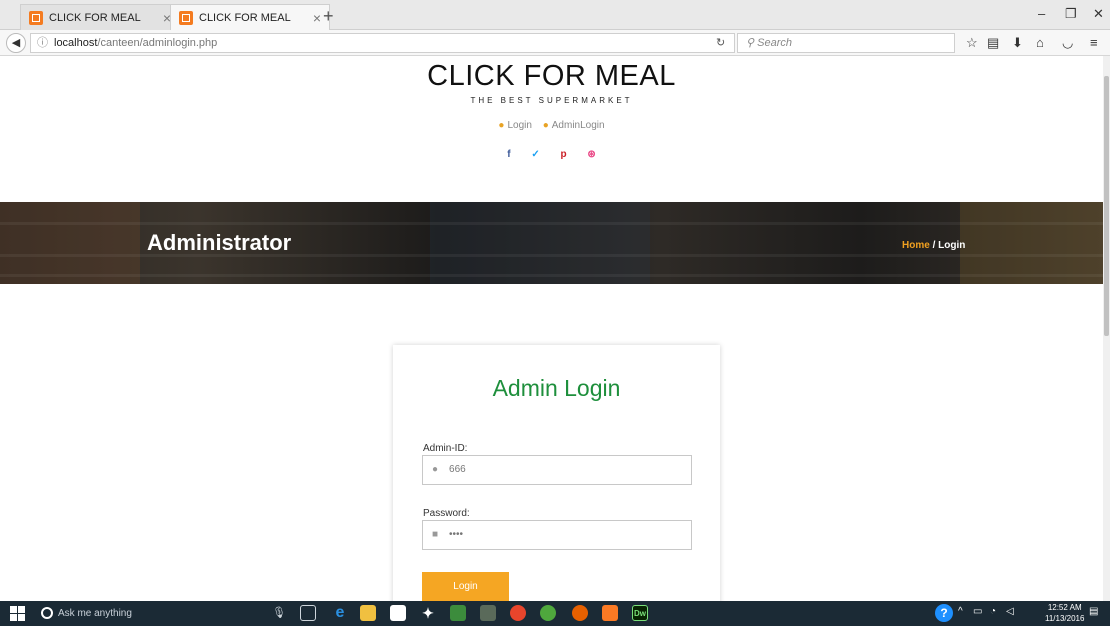 The width and height of the screenshot is (1110, 626). Describe the element at coordinates (551, 154) in the screenshot. I see `social-links: f ✓ p ⊛` at that location.